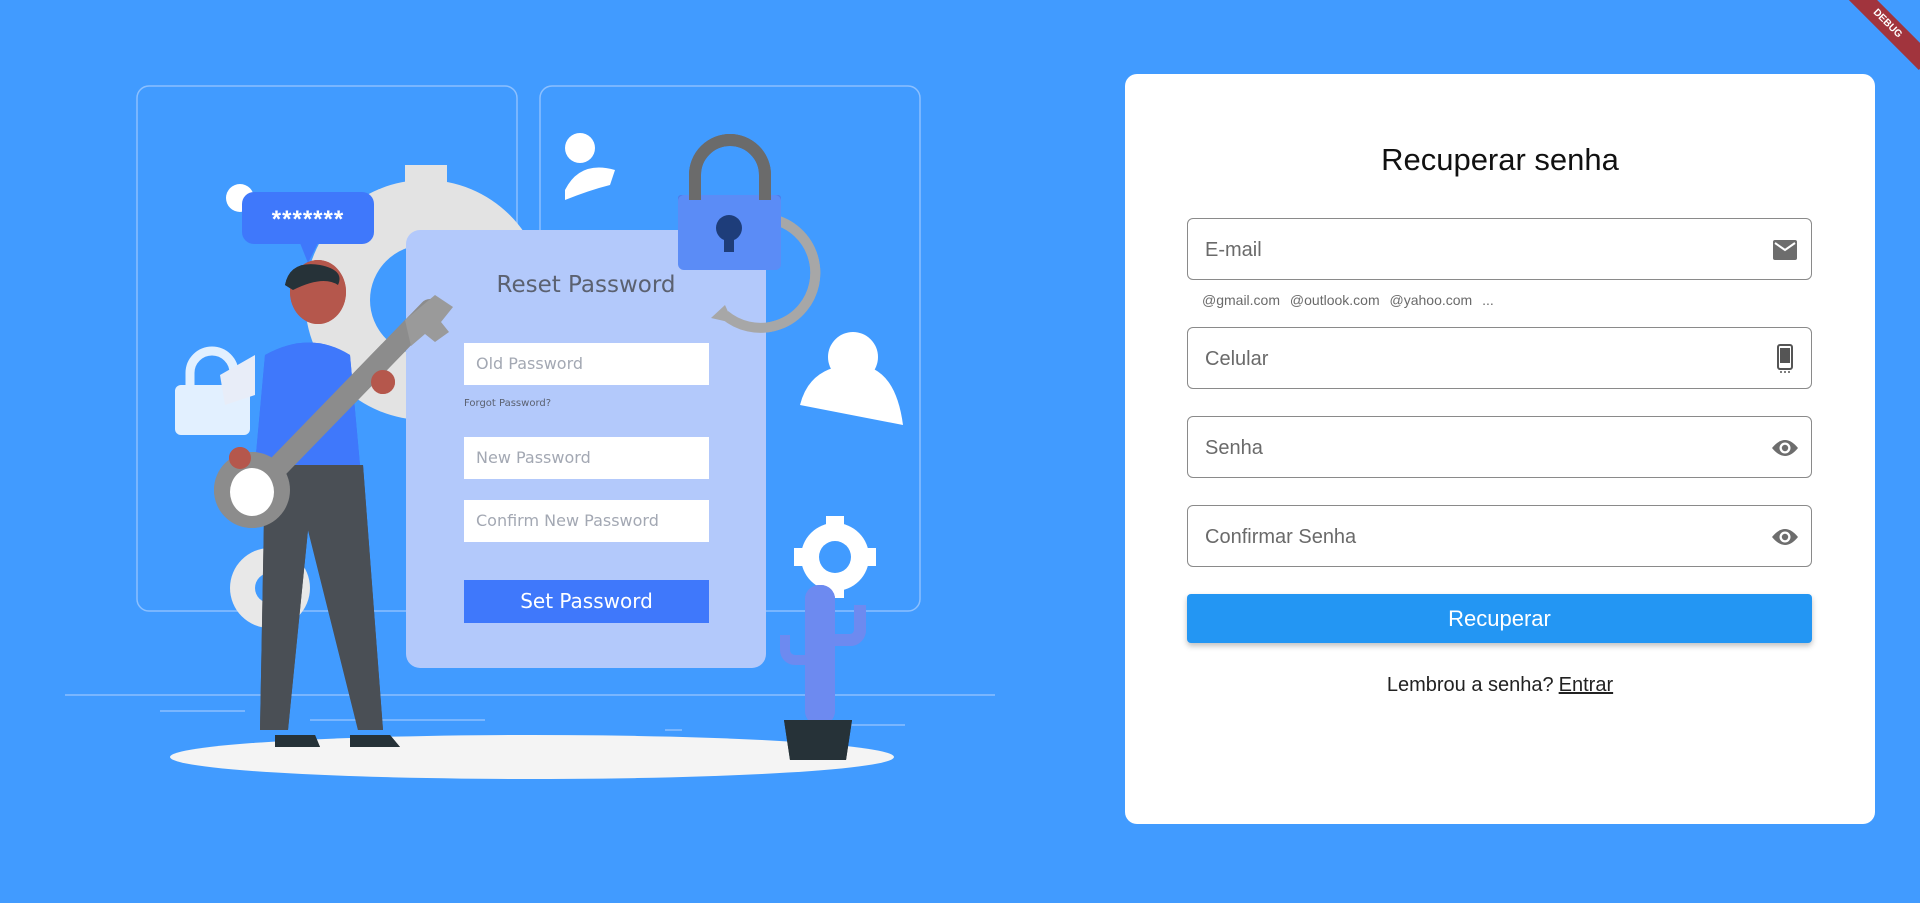 Image resolution: width=1920 pixels, height=903 pixels. I want to click on confirm-password-input, so click(1475, 537).